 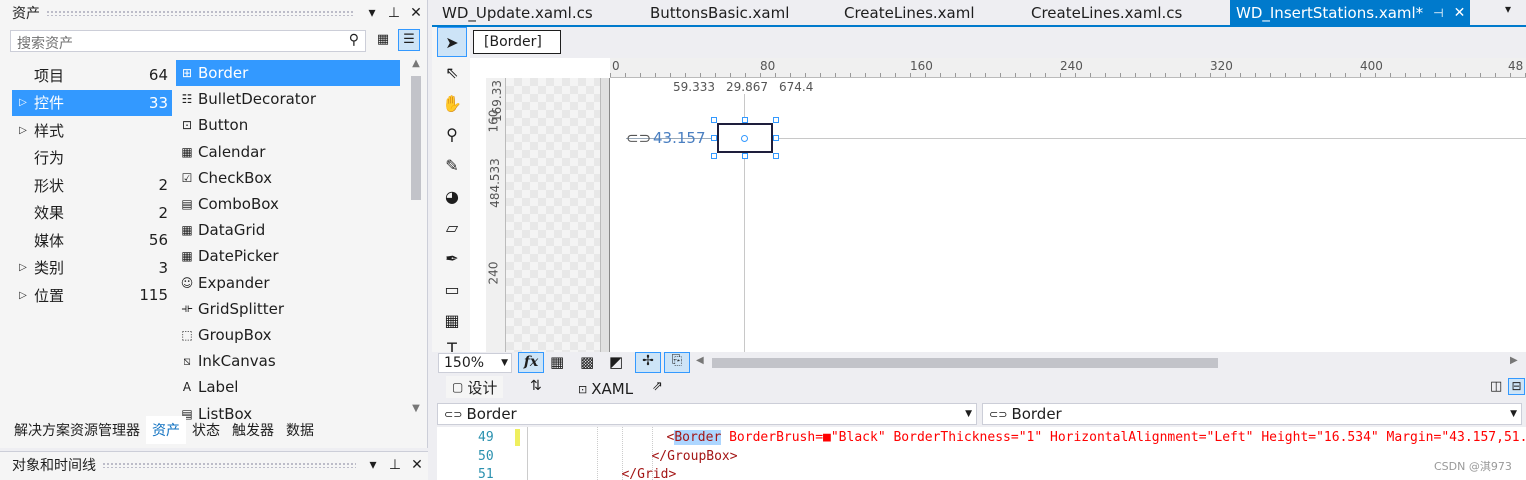 What do you see at coordinates (300, 430) in the screenshot?
I see `panel-tab: 数据` at bounding box center [300, 430].